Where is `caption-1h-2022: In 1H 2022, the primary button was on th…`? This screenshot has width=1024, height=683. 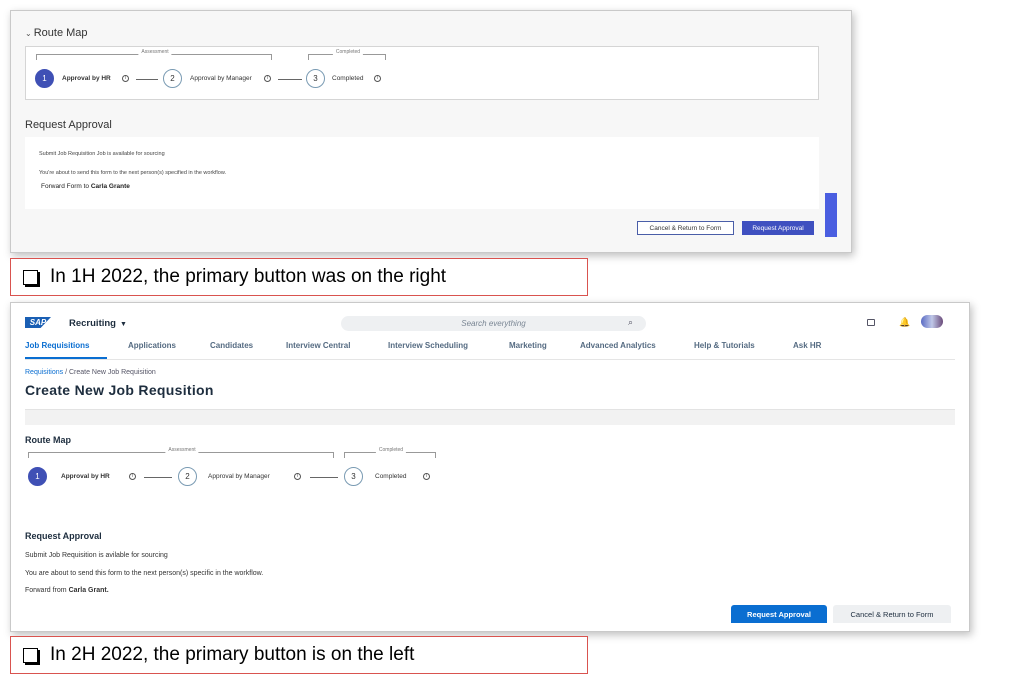
caption-1h-2022: In 1H 2022, the primary button was on th… is located at coordinates (299, 277).